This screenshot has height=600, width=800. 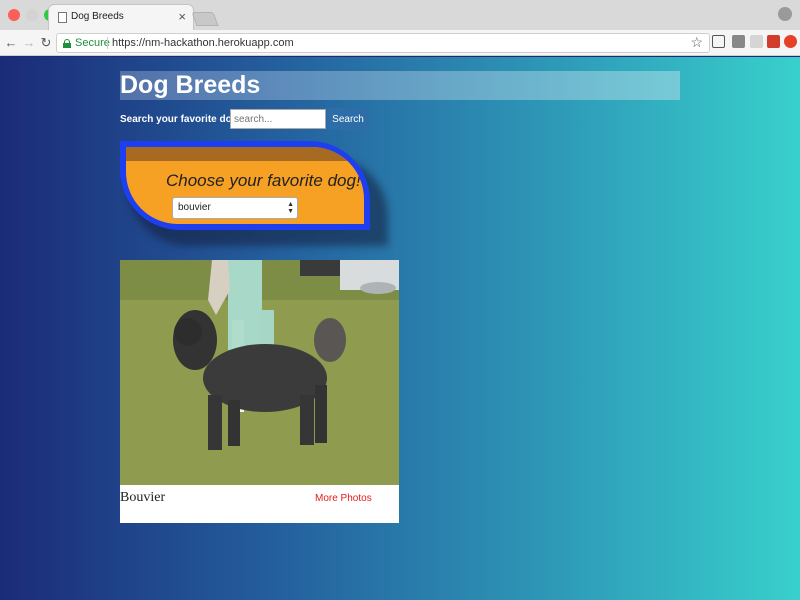 I want to click on breed-chooser-panel: Choose your favorite dog! bouvier ▲ ▼, so click(x=245, y=185).